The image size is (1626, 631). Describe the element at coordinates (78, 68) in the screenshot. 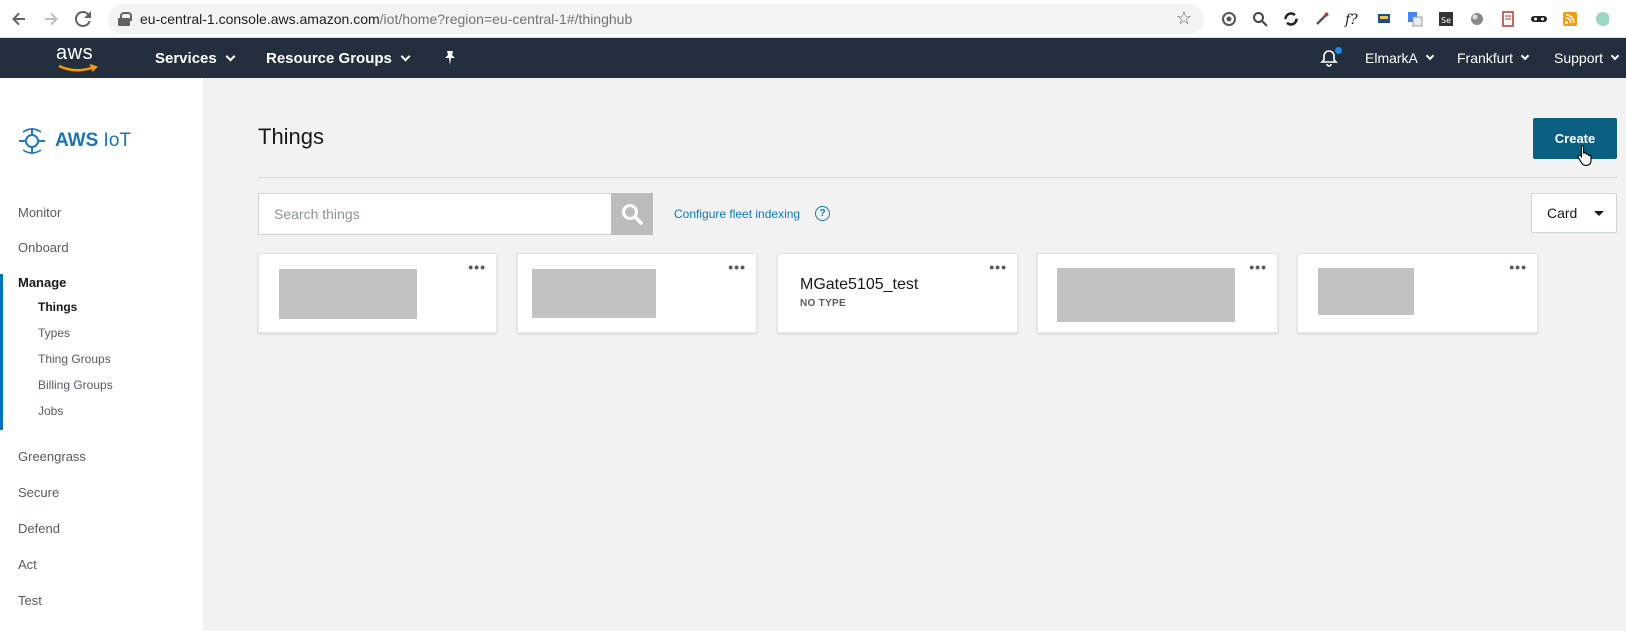

I see `aws-smile-icon` at that location.